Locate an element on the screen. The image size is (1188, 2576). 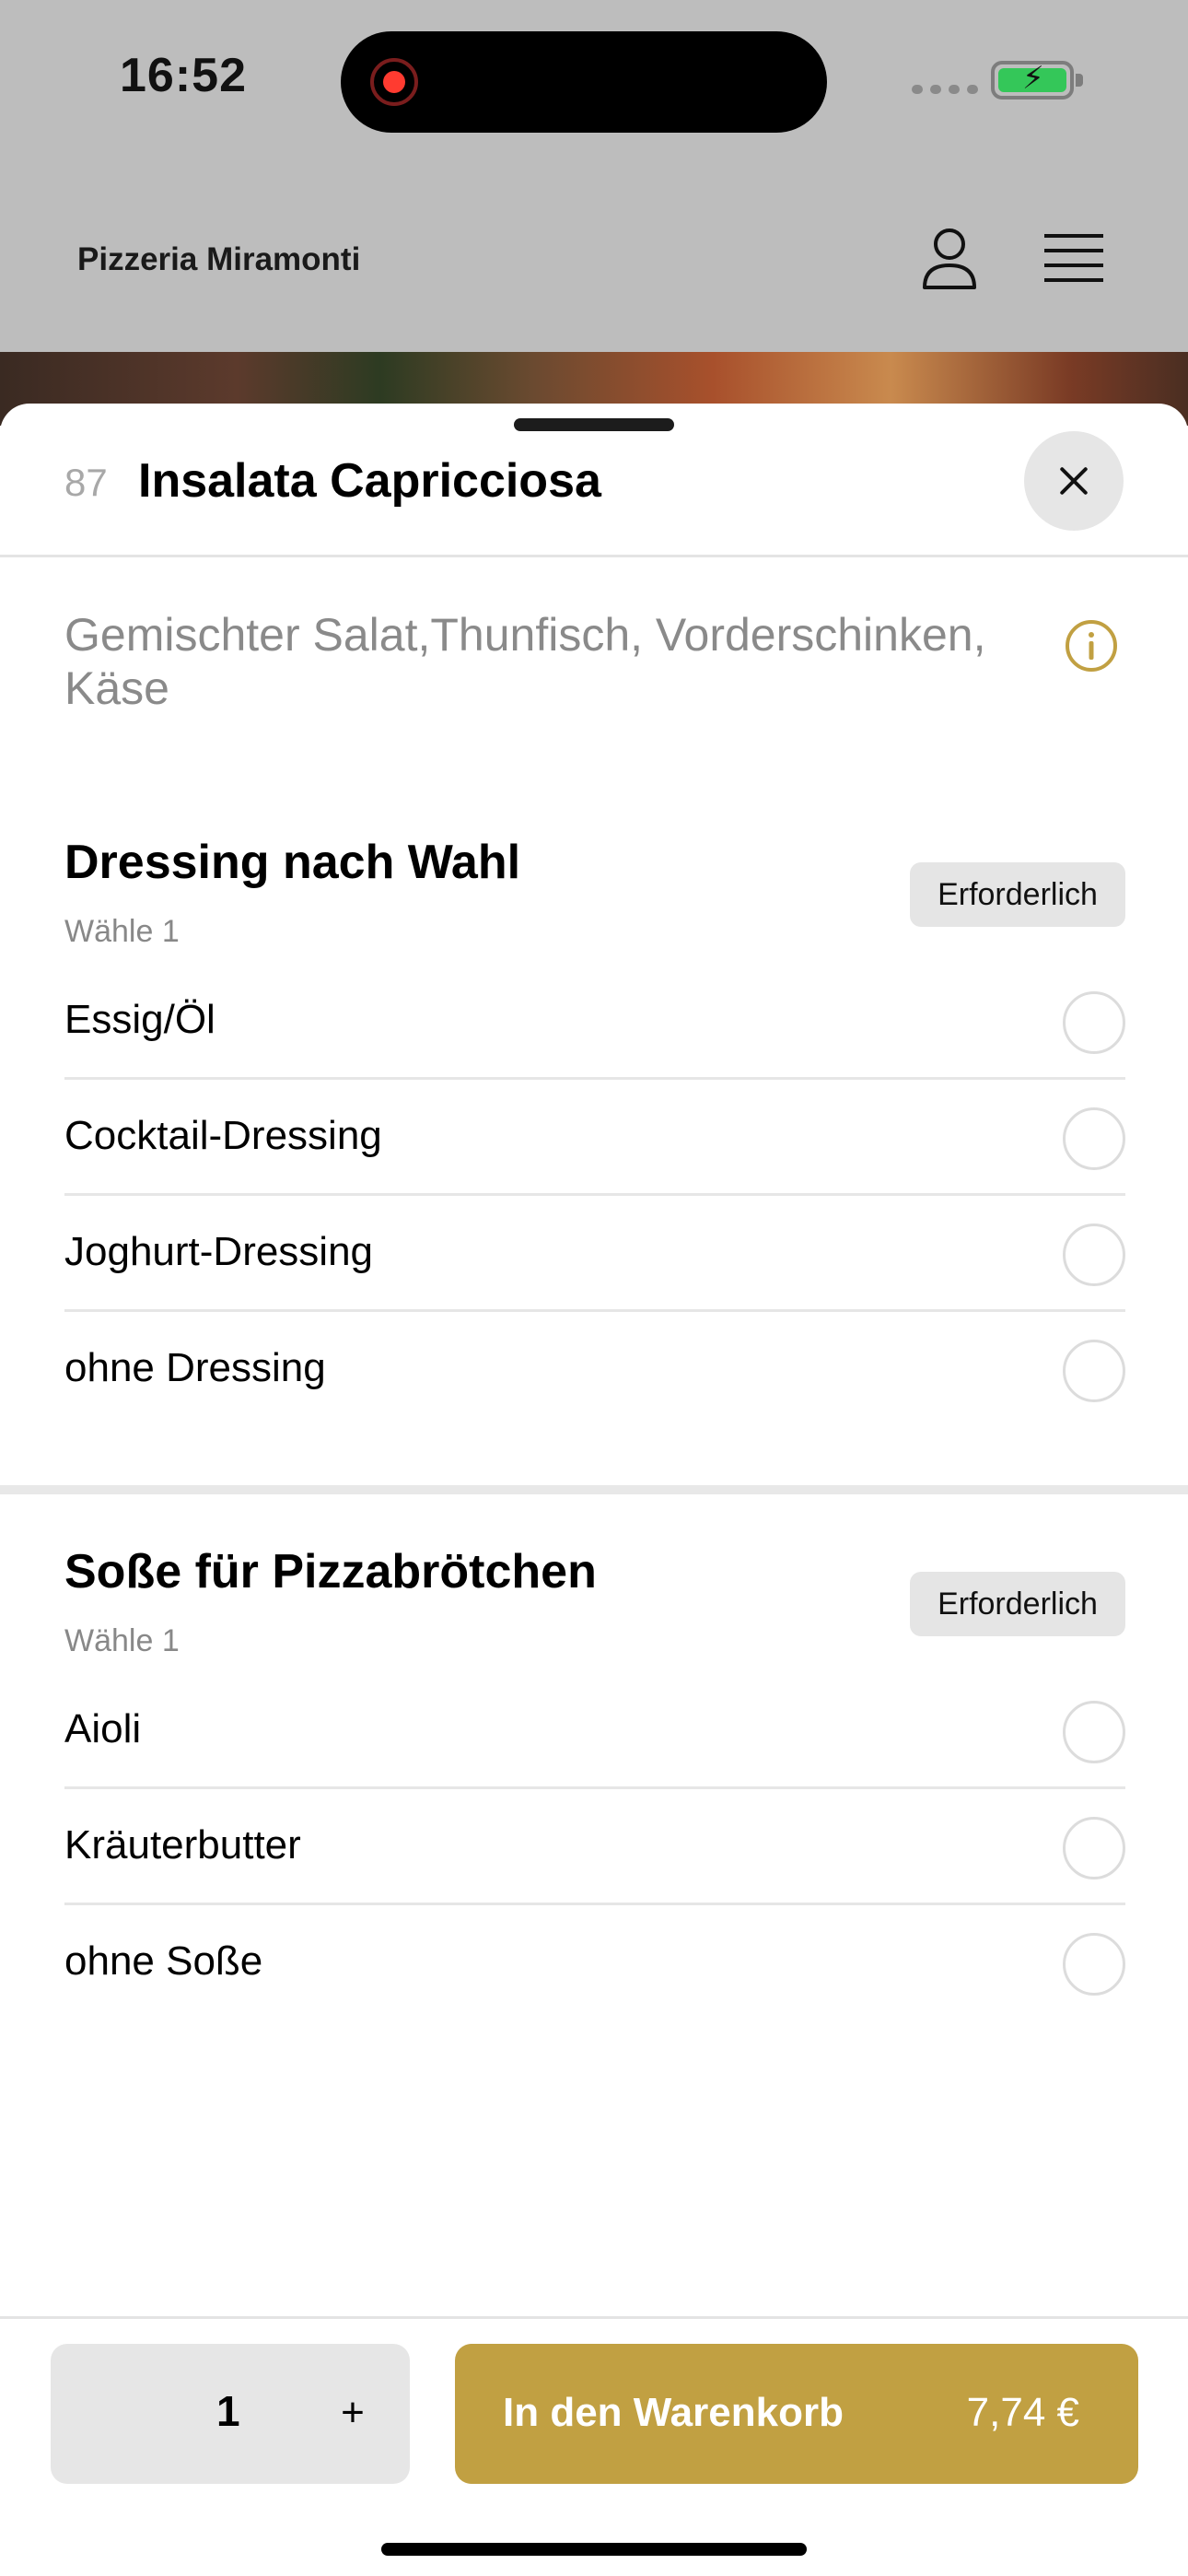
option-label: Joghurt-Dressing is located at coordinates (219, 1251).